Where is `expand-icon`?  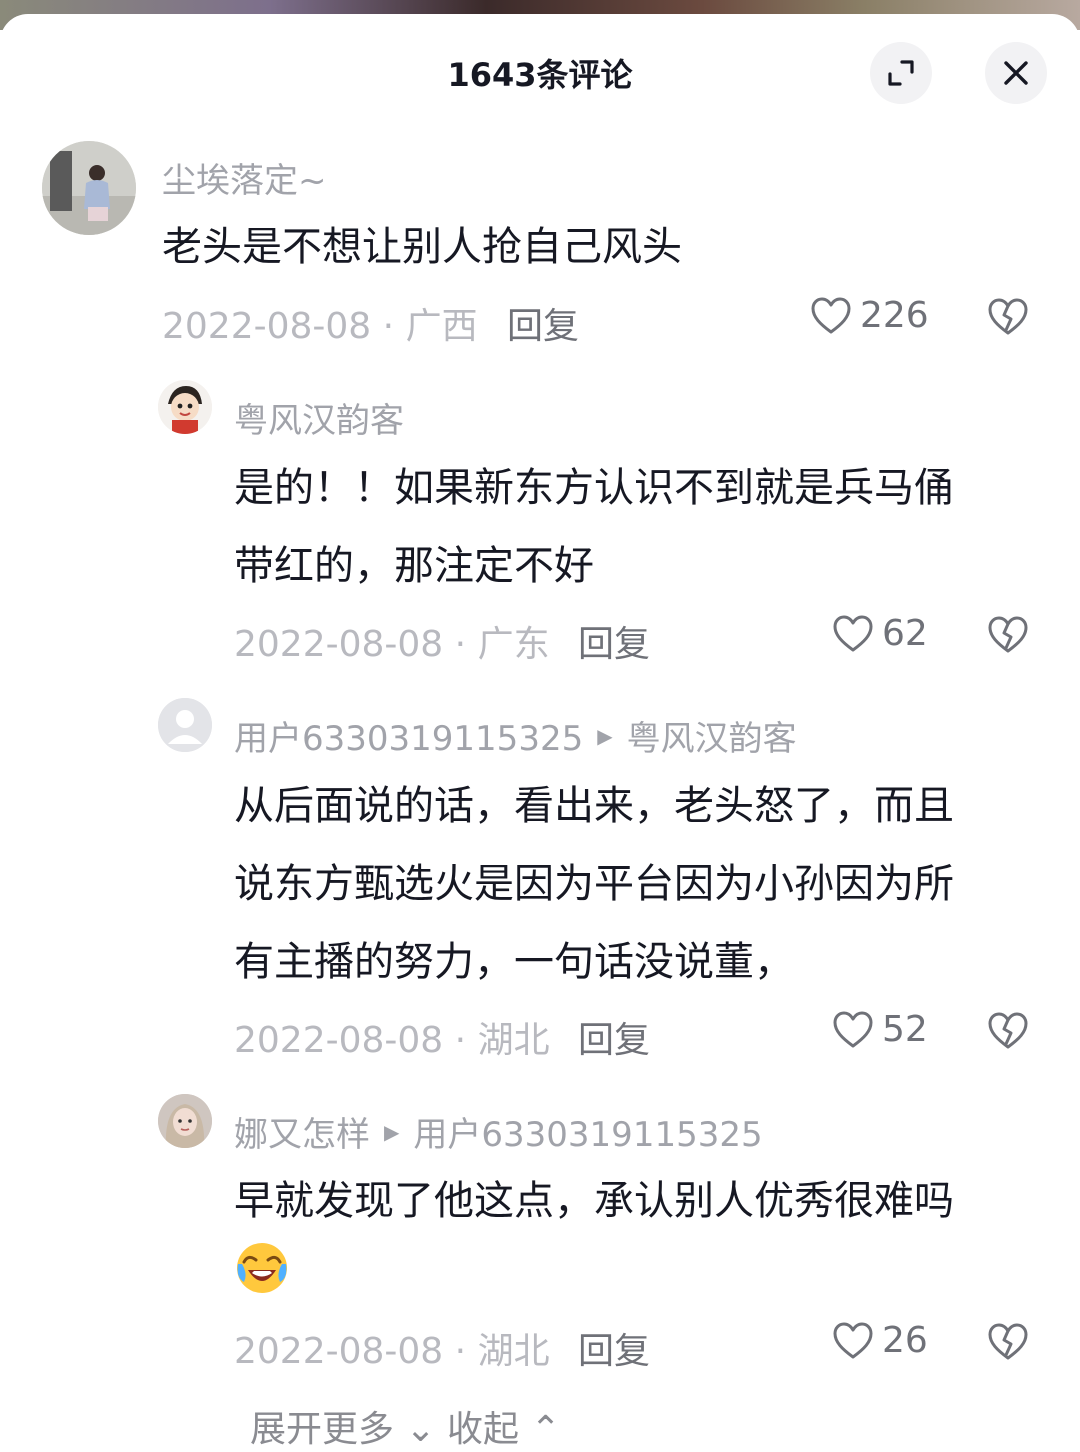
expand-icon is located at coordinates (901, 73).